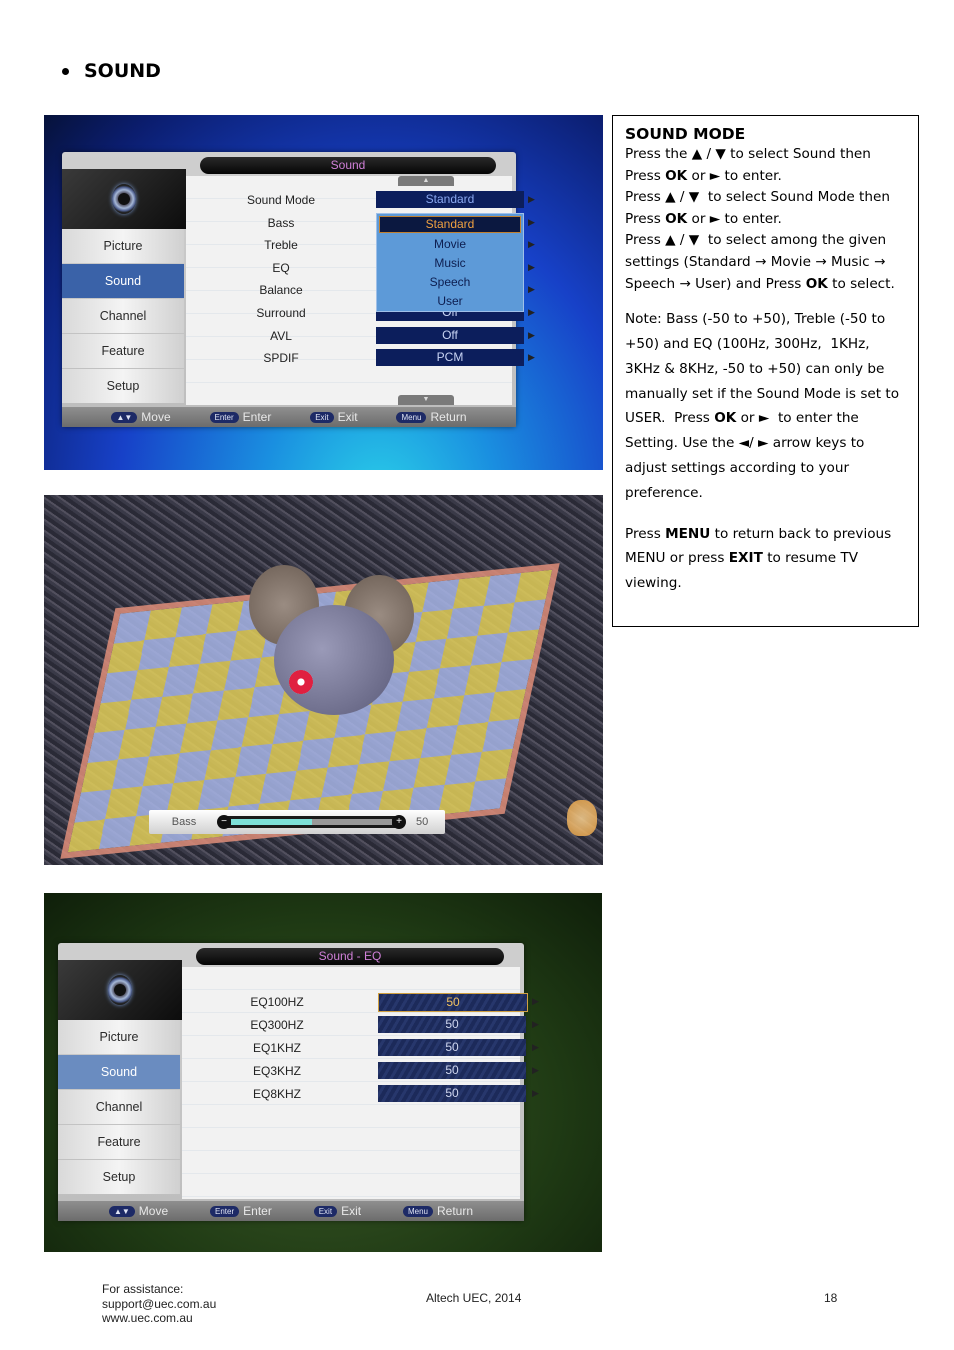 The width and height of the screenshot is (954, 1350). Describe the element at coordinates (426, 400) in the screenshot. I see `scroll-down-icon: ▼` at that location.